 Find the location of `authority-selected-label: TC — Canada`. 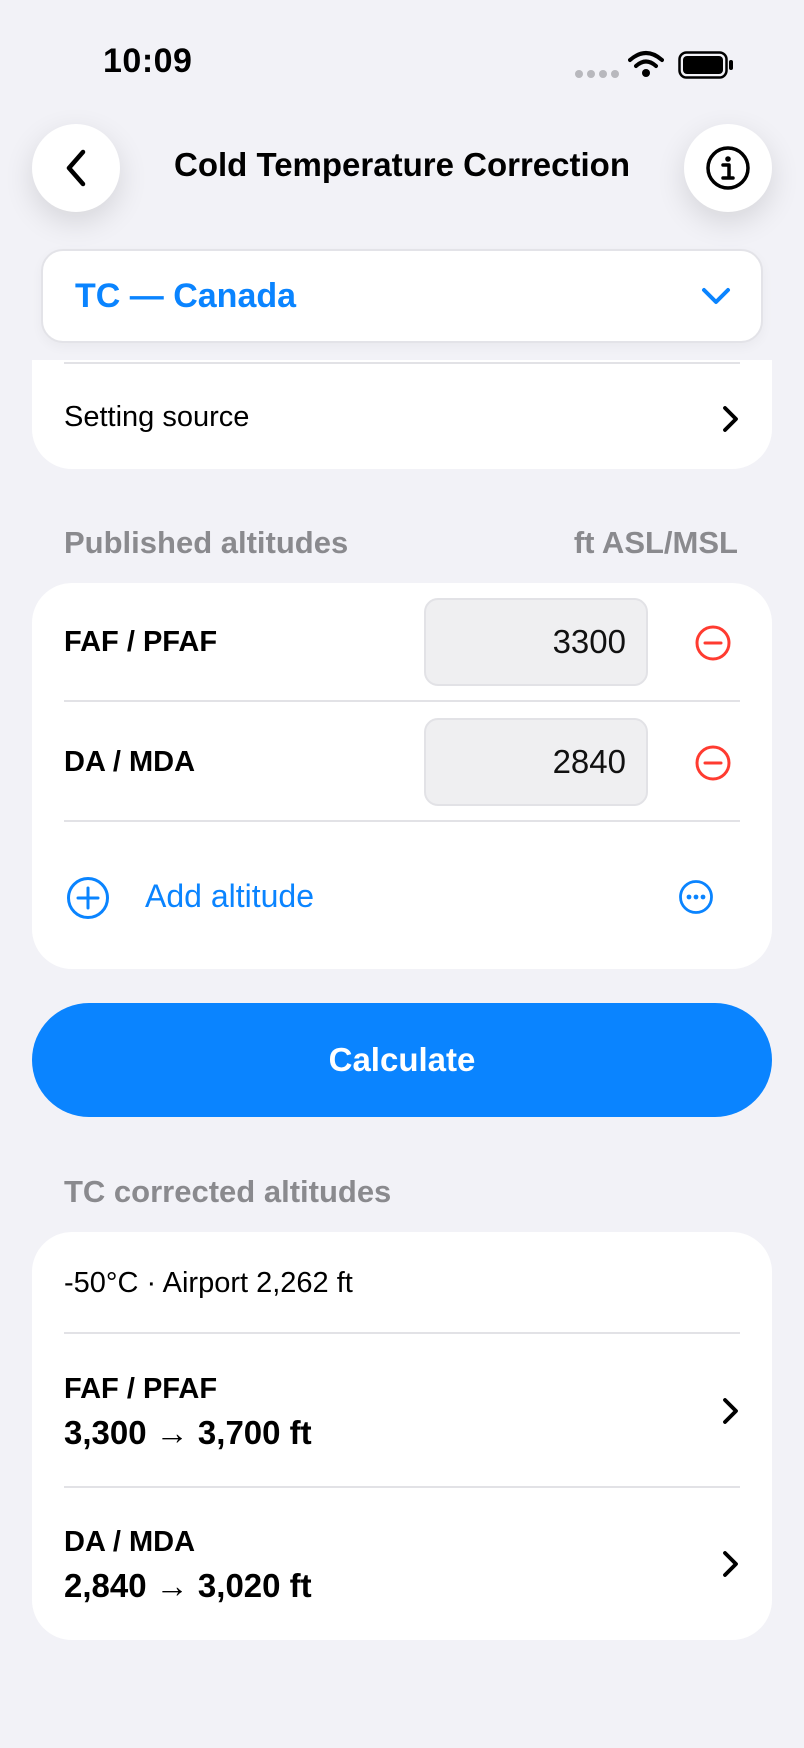

authority-selected-label: TC — Canada is located at coordinates (186, 295).